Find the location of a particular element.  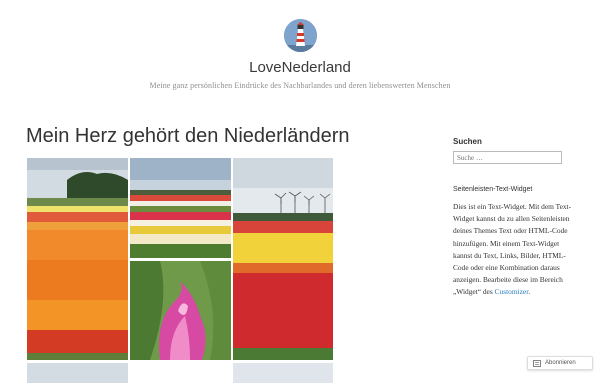

follow-button-label: Abonnieren is located at coordinates (560, 363).